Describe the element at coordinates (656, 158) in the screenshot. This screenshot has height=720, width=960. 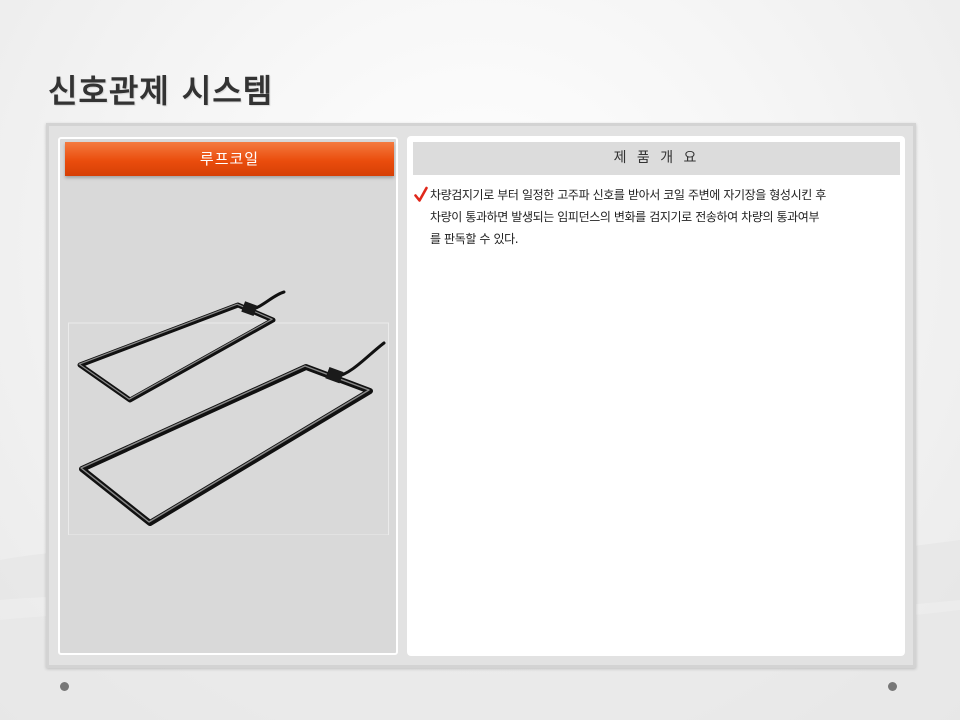
I see `right-panel-header: 제 품 개 요` at that location.